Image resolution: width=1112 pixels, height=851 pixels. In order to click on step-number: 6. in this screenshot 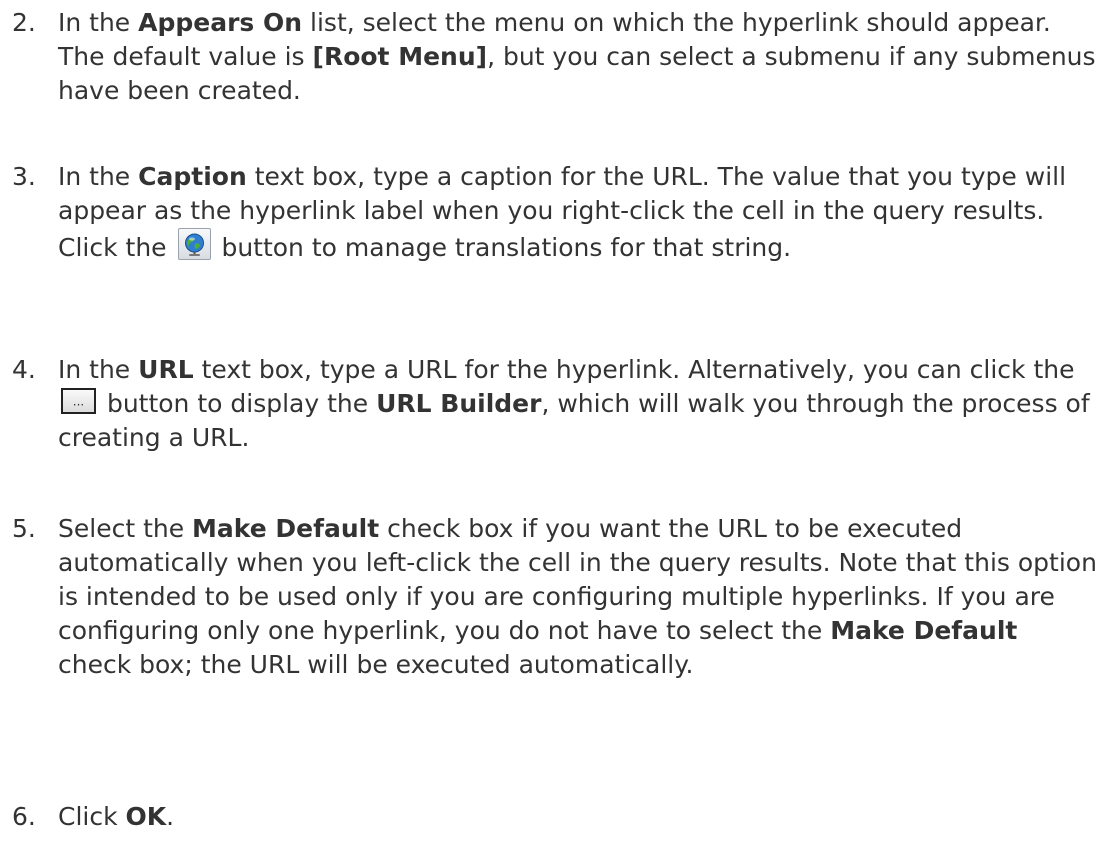, I will do `click(24, 816)`.